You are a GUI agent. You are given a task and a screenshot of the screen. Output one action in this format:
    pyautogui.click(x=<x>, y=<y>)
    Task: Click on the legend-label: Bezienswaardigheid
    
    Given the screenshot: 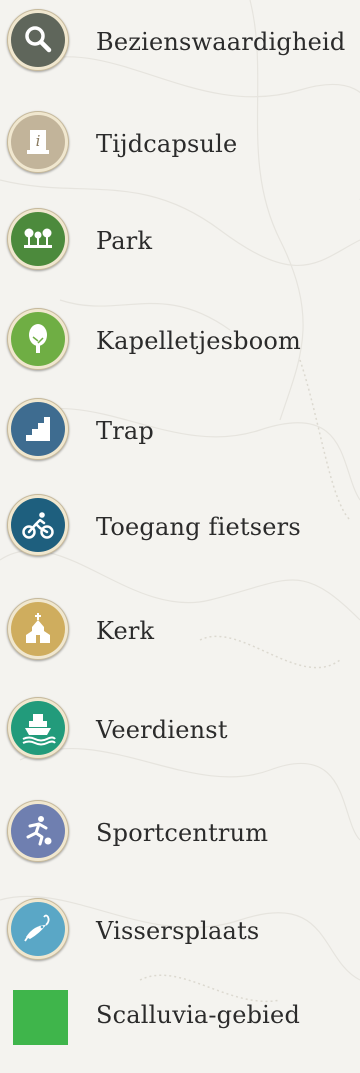 What is the action you would take?
    pyautogui.click(x=221, y=42)
    